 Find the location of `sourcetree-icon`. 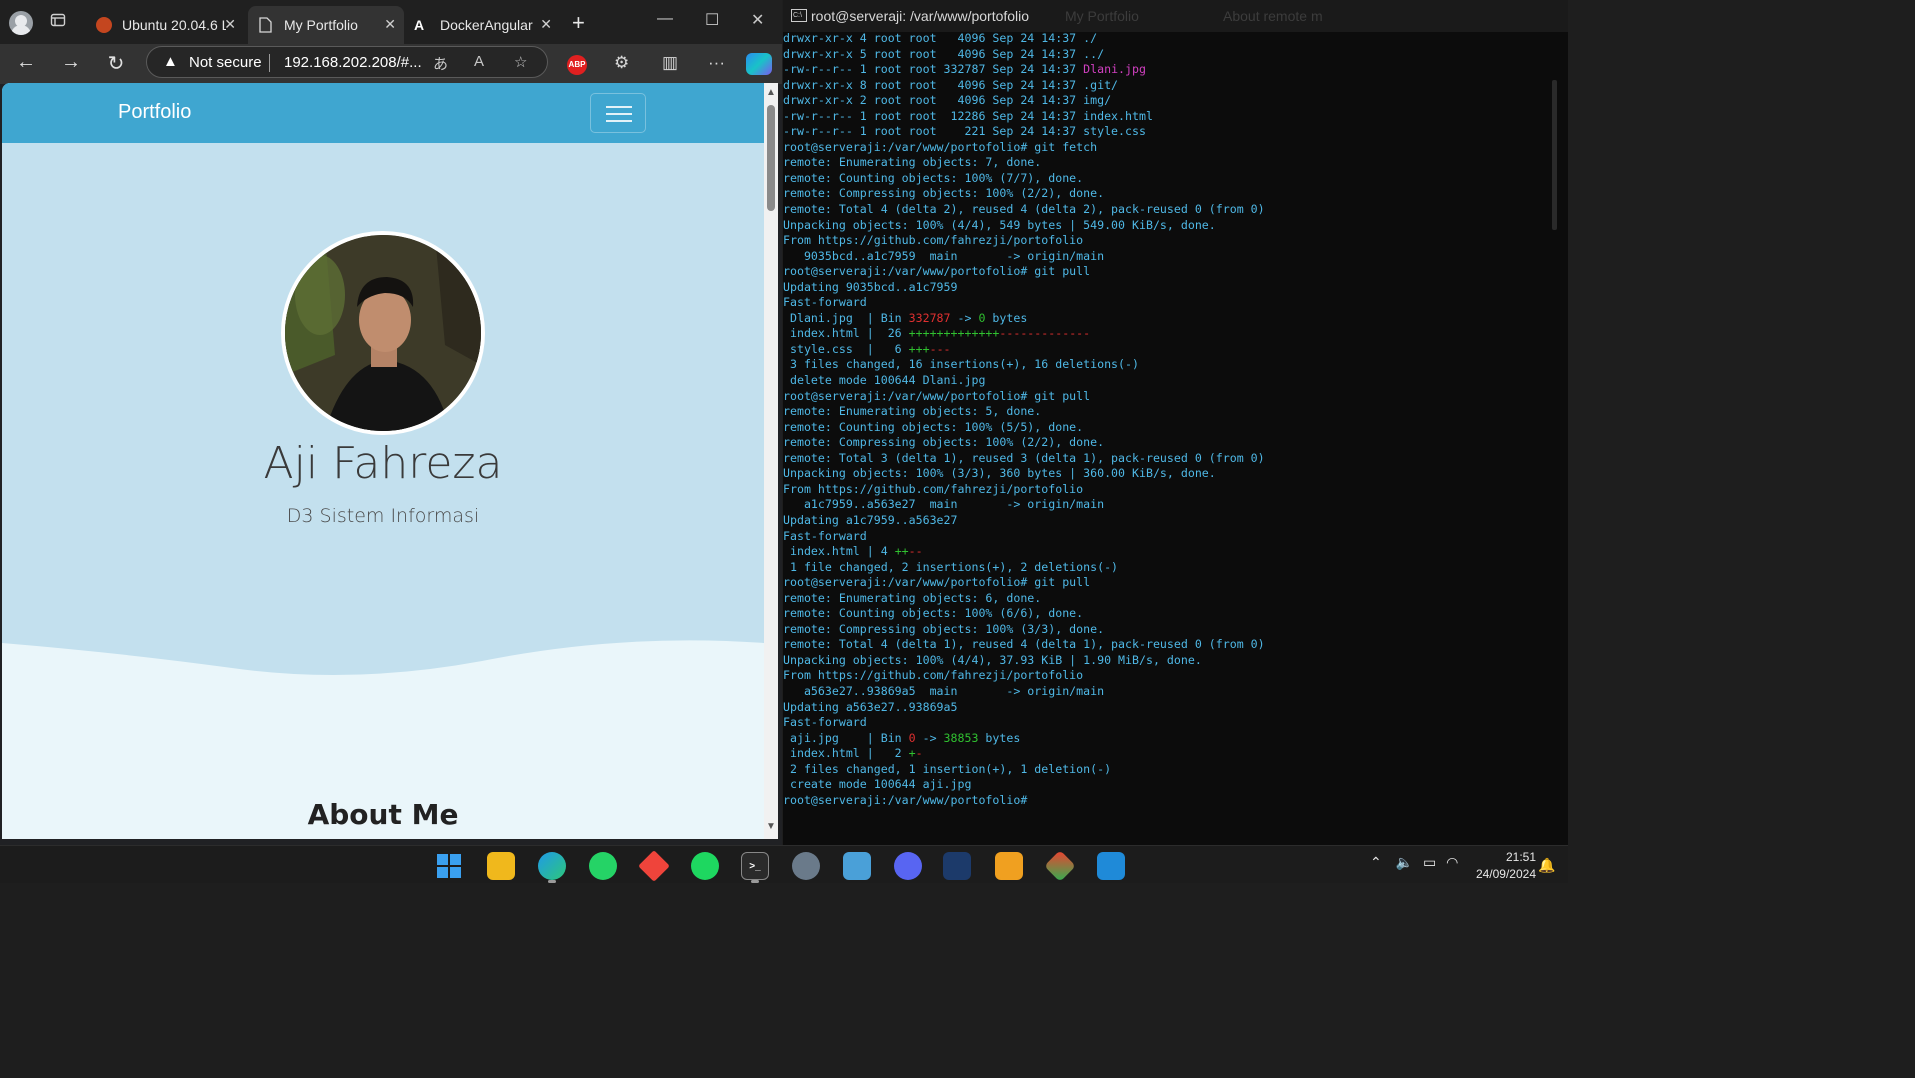

sourcetree-icon is located at coordinates (1060, 866).